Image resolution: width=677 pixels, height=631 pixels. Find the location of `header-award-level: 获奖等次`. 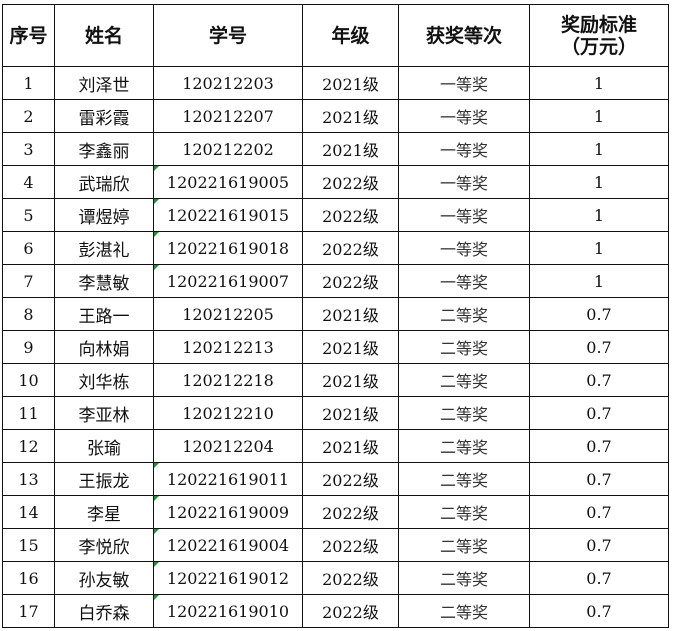

header-award-level: 获奖等次 is located at coordinates (464, 35).